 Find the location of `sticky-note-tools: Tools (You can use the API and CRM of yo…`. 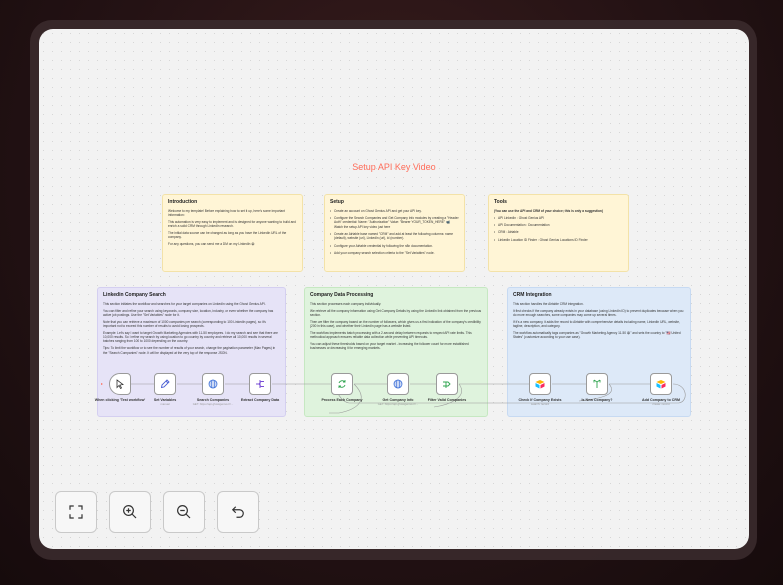

sticky-note-tools: Tools (You can use the API and CRM of yo… is located at coordinates (558, 233).